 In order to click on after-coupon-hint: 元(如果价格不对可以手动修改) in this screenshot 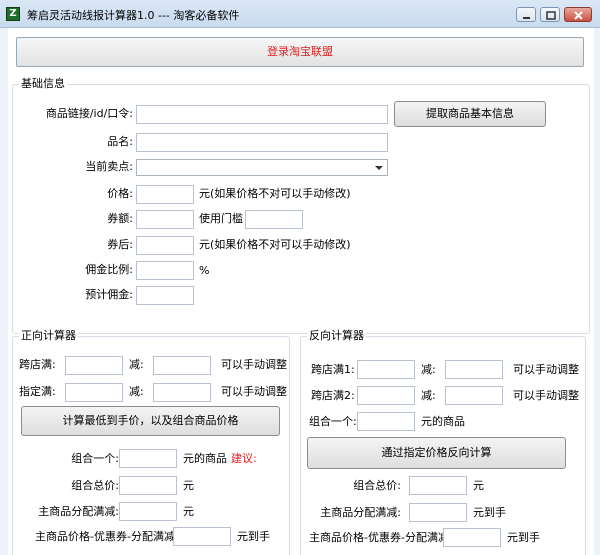, I will do `click(275, 244)`.